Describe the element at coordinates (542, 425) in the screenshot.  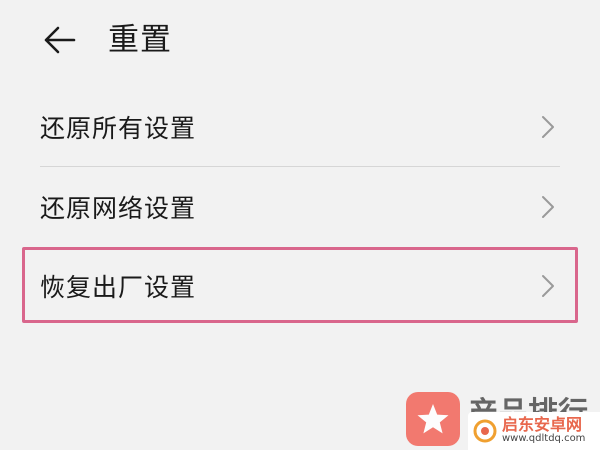
I see `site-name: 启东安卓网` at that location.